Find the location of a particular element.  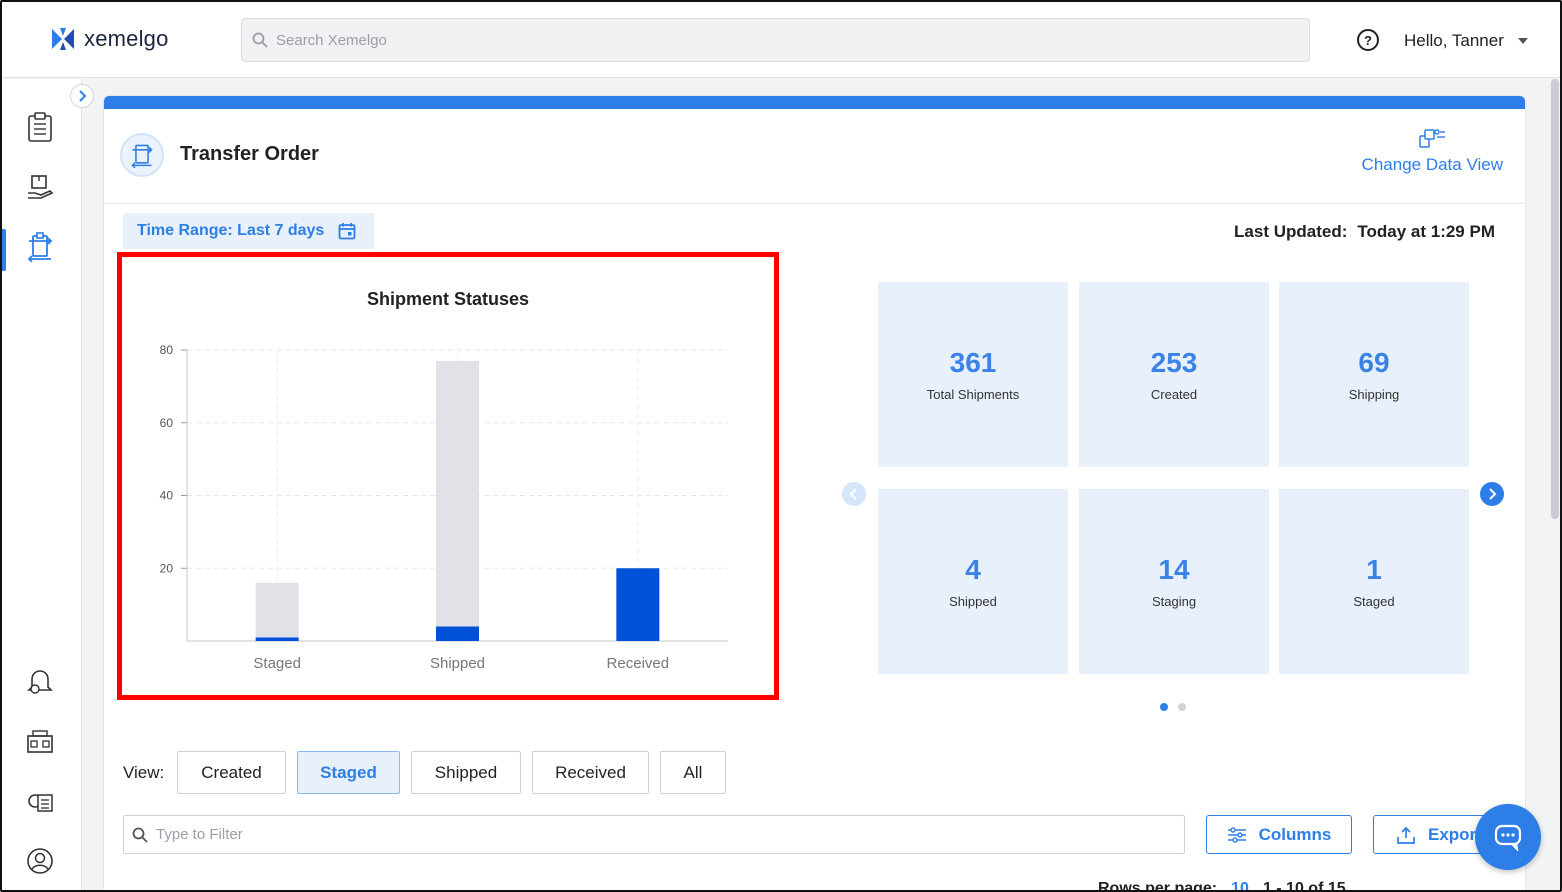

metric-tile-created: 253 Created is located at coordinates (1174, 374).